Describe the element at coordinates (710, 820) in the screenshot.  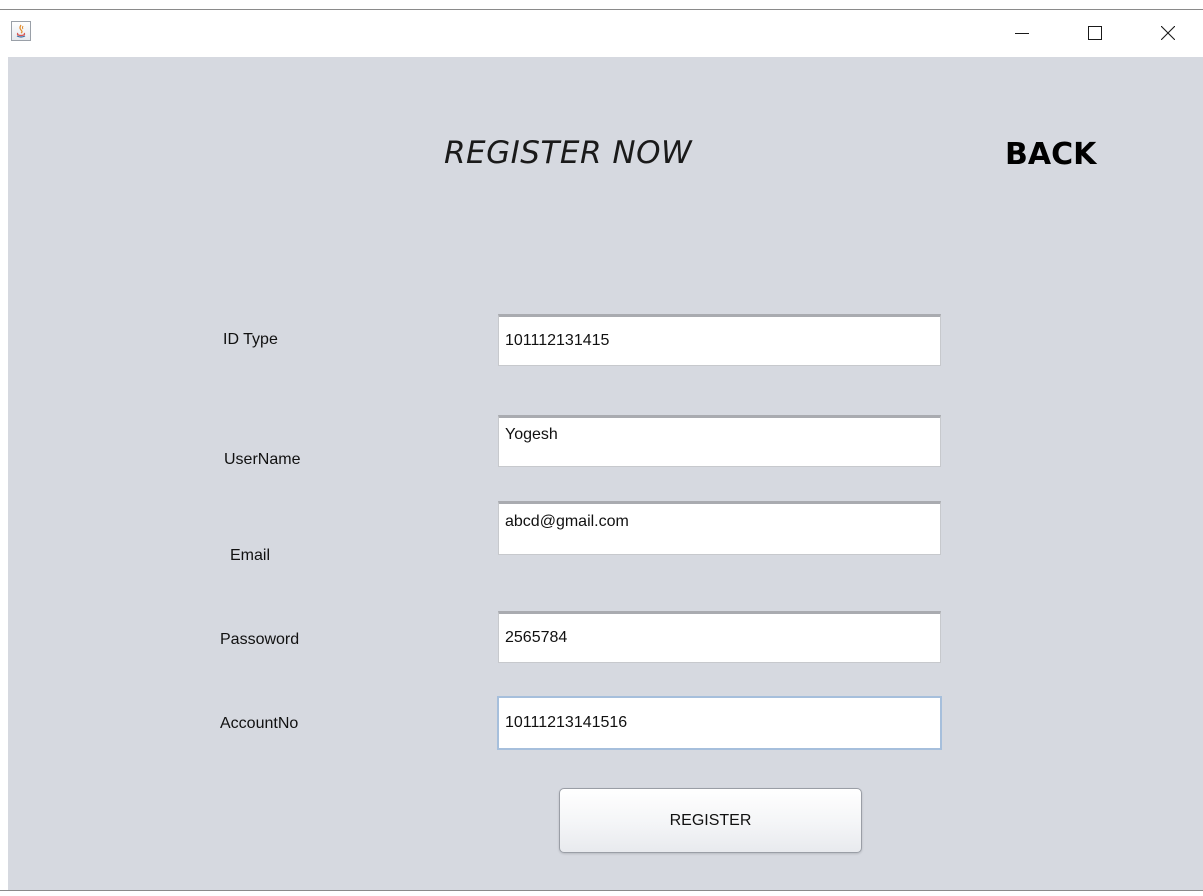
I see `register-button: REGISTER` at that location.